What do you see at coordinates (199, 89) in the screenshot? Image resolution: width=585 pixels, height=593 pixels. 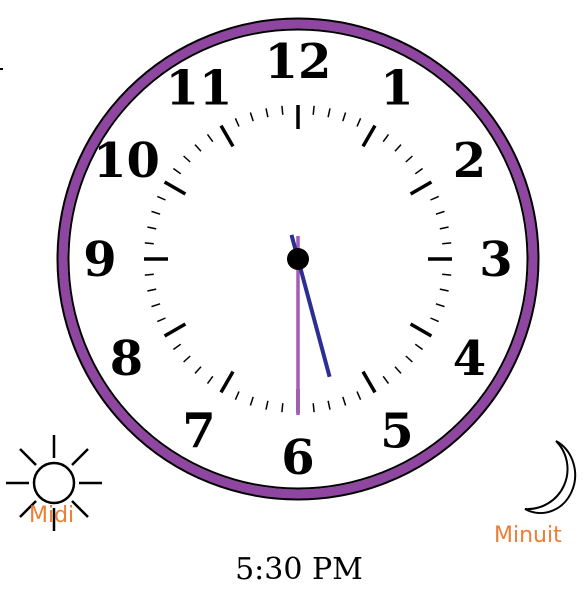 I see `numeral-11: 11` at bounding box center [199, 89].